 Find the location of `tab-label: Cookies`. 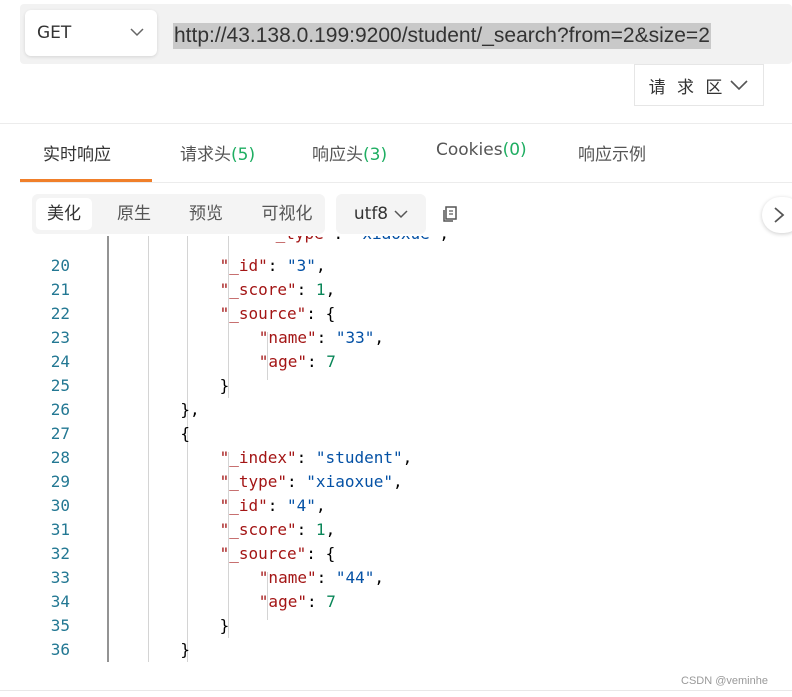

tab-label: Cookies is located at coordinates (469, 150).